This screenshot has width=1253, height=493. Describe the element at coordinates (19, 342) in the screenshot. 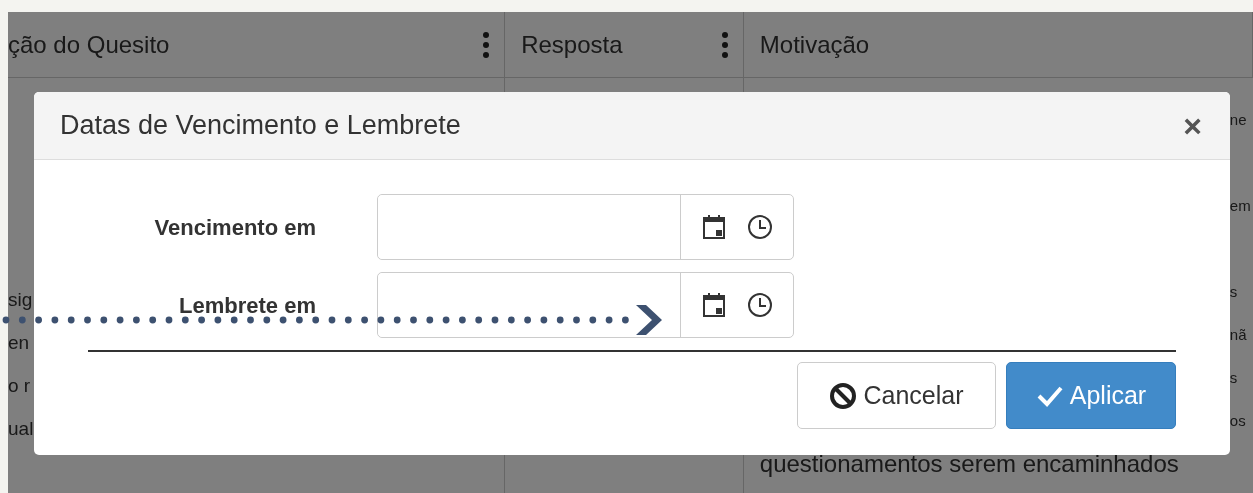

I see `table-text: en` at that location.